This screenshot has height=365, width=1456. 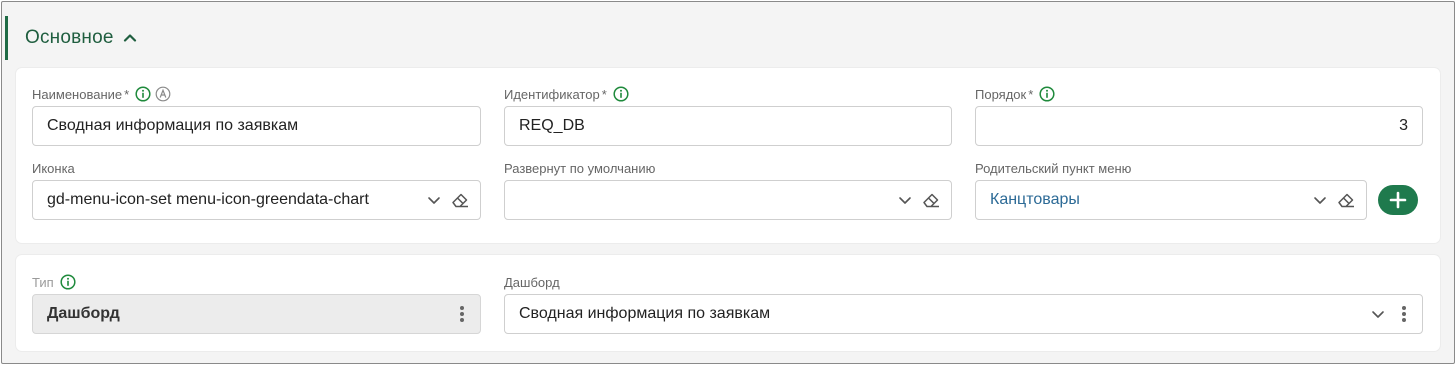 I want to click on section-header-basic: Основное, so click(x=205, y=38).